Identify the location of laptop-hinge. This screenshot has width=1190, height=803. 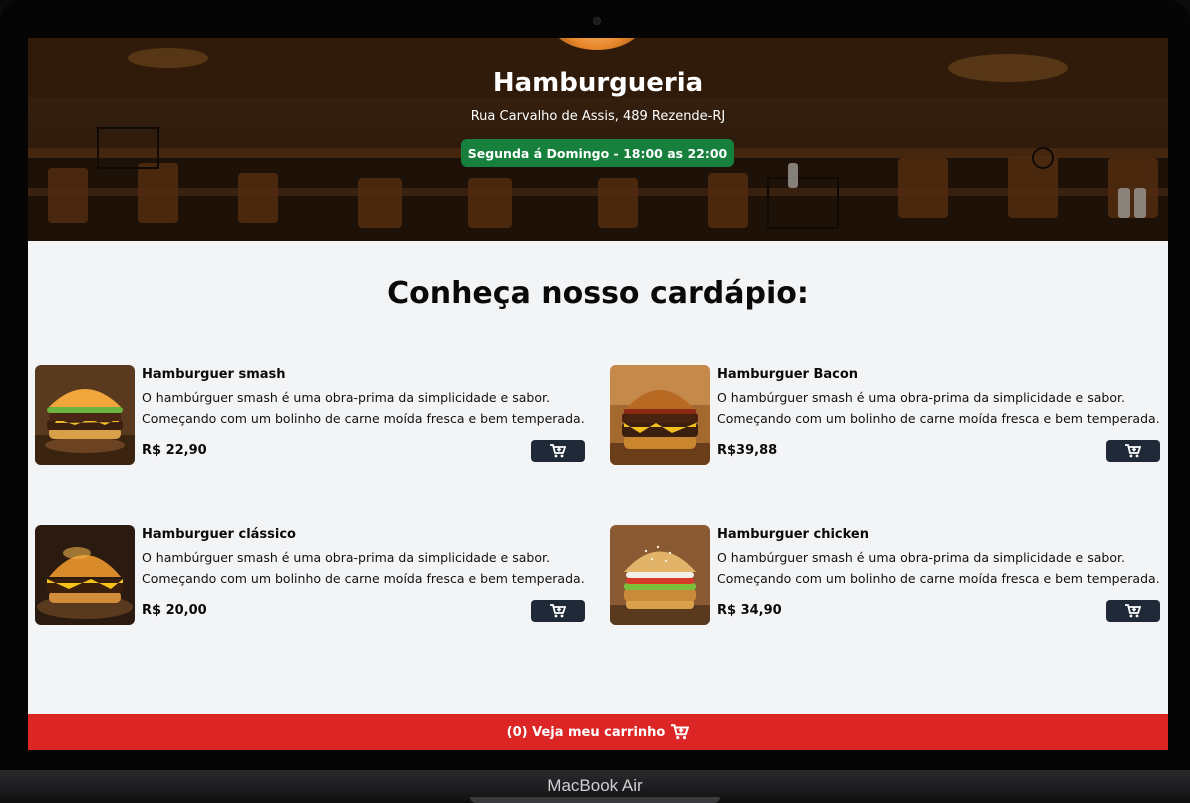
(595, 800).